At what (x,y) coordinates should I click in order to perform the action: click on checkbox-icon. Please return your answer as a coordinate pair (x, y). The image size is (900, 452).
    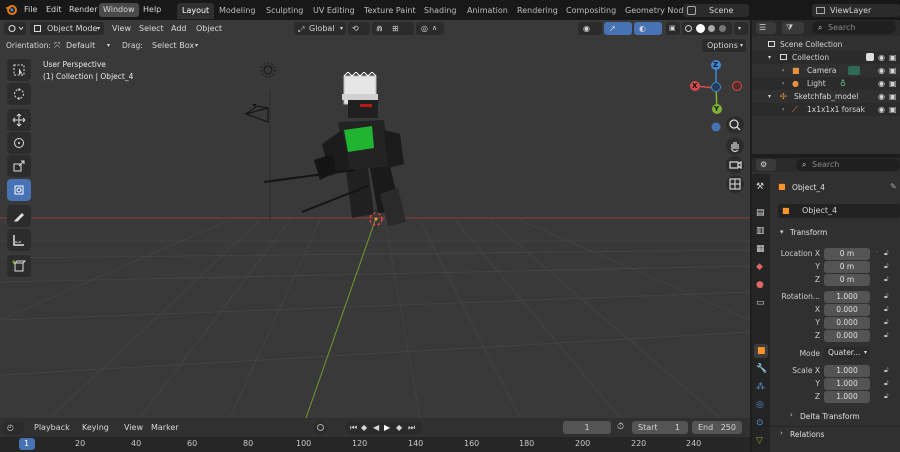
    Looking at the image, I should click on (870, 57).